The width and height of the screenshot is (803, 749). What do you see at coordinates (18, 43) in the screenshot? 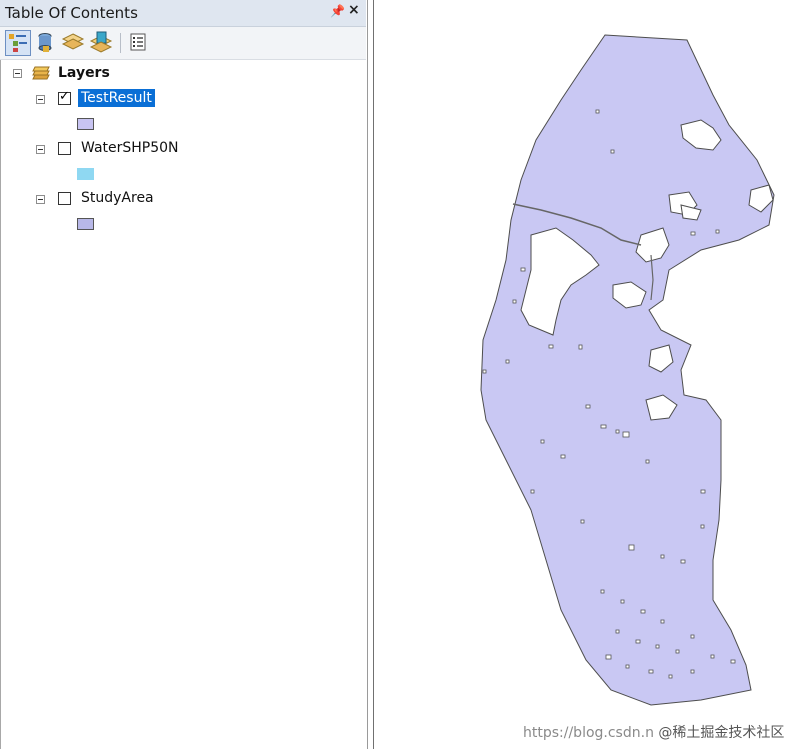
I see `list-by-drawing-order-icon` at bounding box center [18, 43].